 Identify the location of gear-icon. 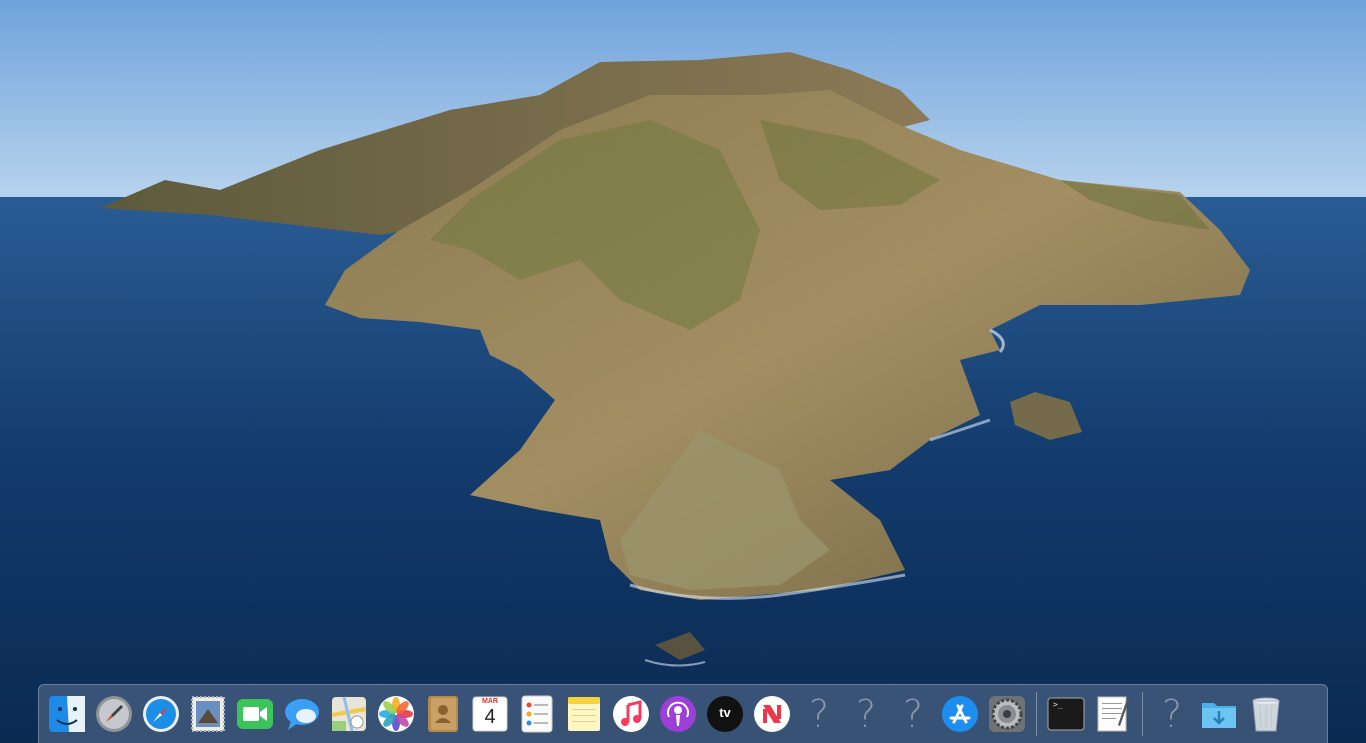
(1007, 714).